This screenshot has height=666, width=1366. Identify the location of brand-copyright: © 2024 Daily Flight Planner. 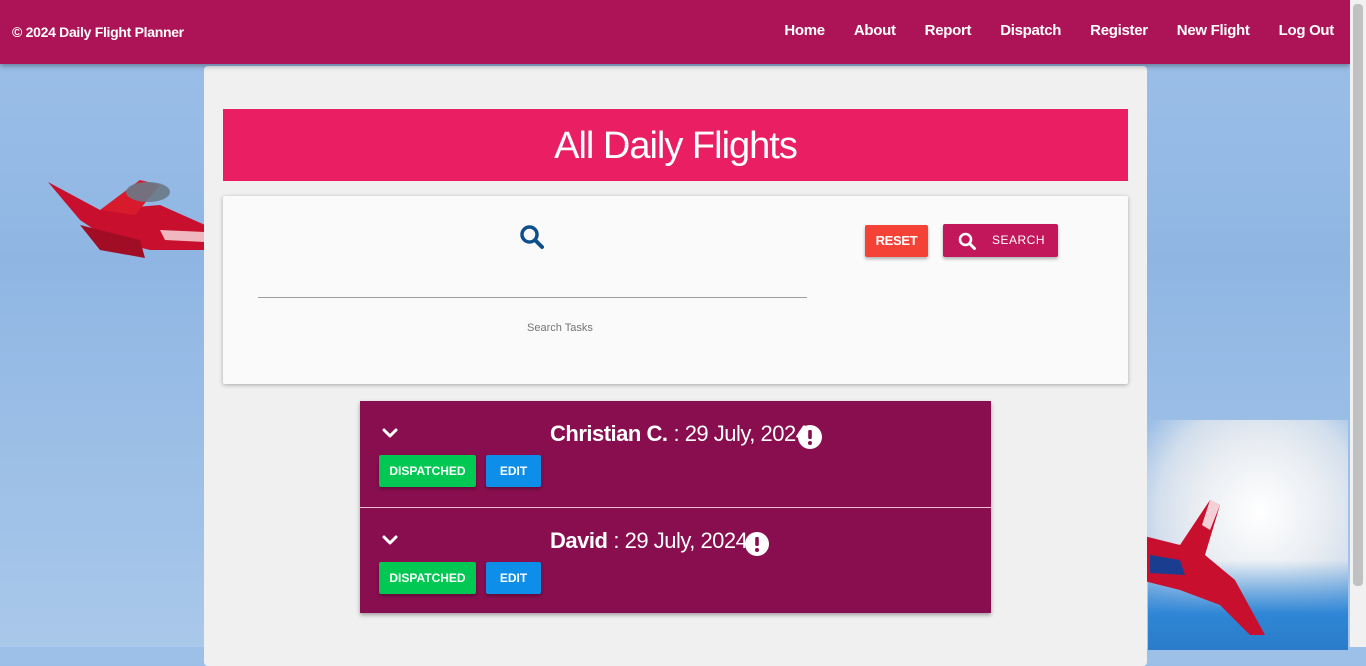
(98, 32).